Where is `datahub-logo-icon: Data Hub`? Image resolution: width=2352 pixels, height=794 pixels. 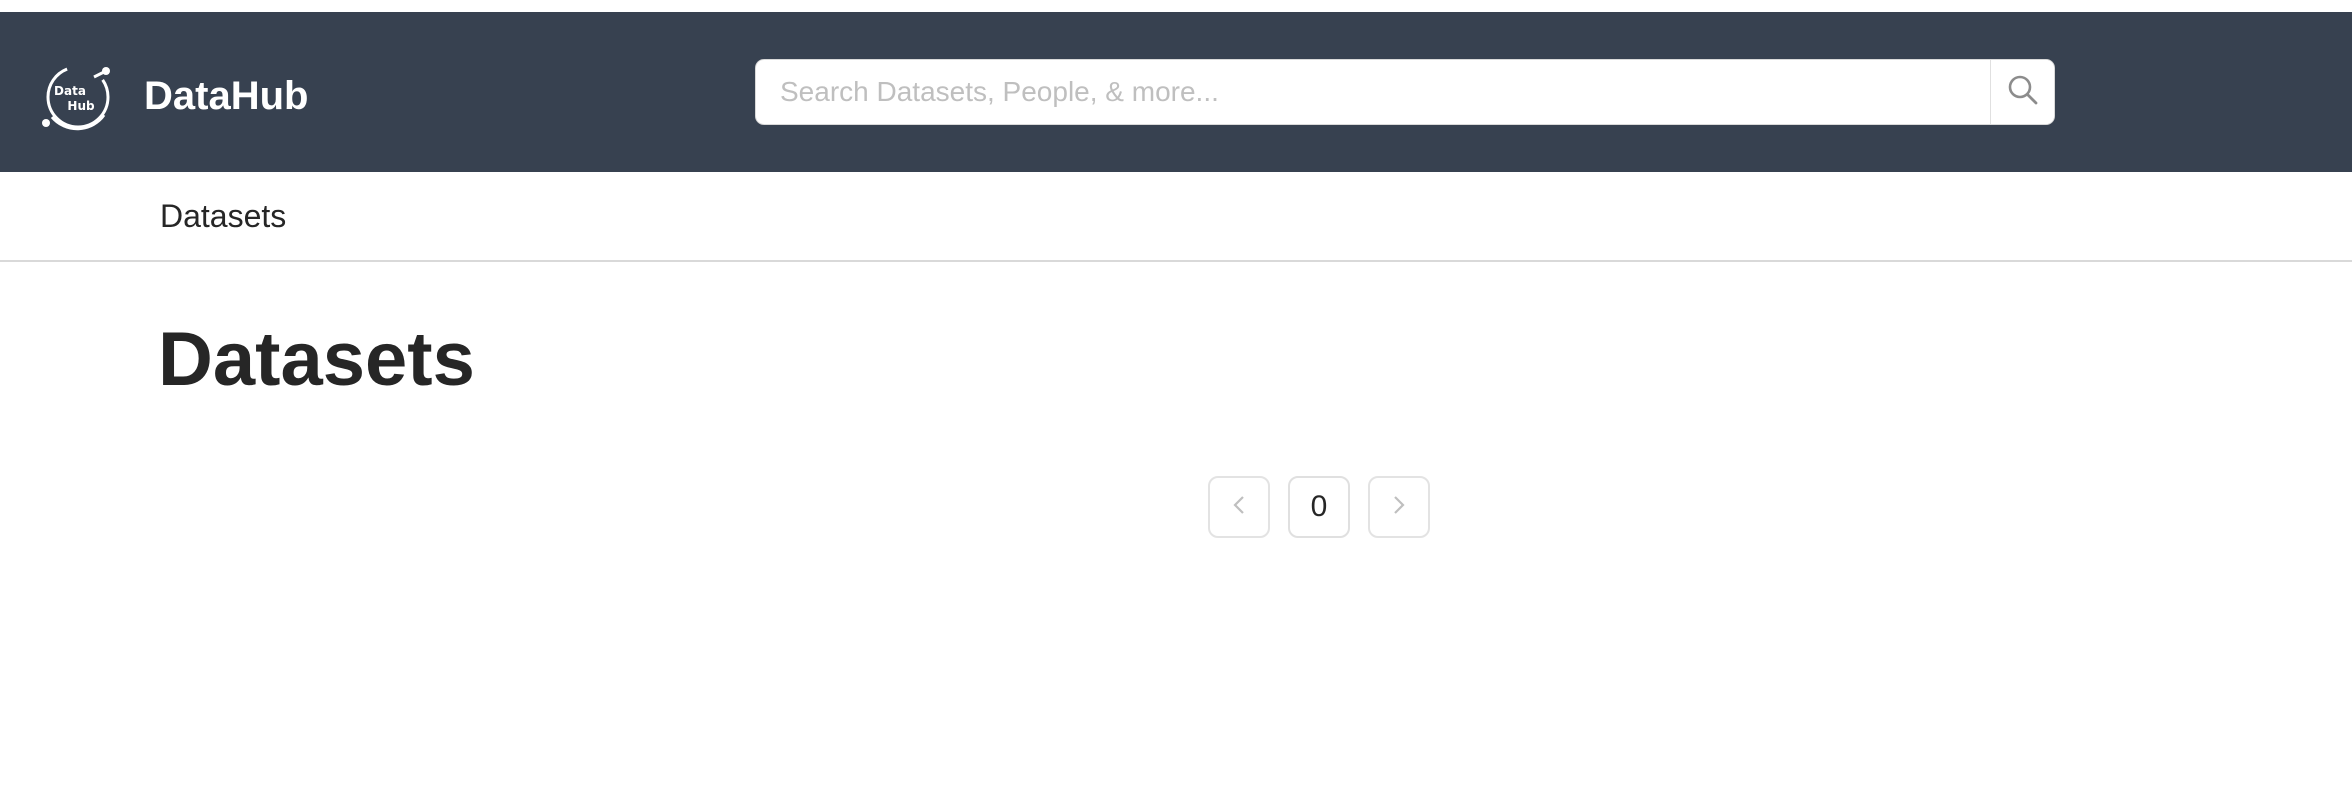
datahub-logo-icon: Data Hub is located at coordinates (78, 97).